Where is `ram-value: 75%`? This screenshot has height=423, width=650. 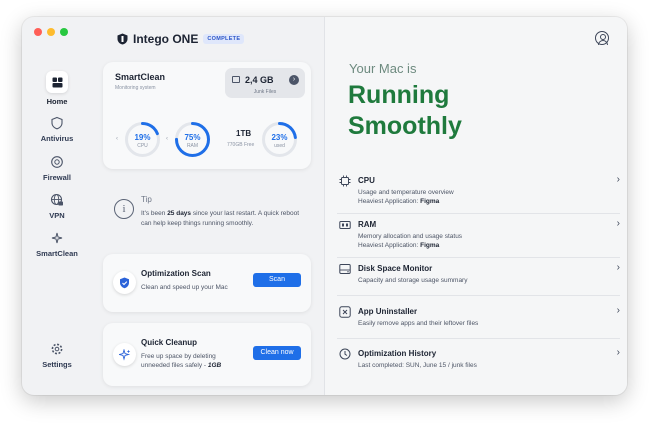
ram-value: 75% is located at coordinates (192, 137).